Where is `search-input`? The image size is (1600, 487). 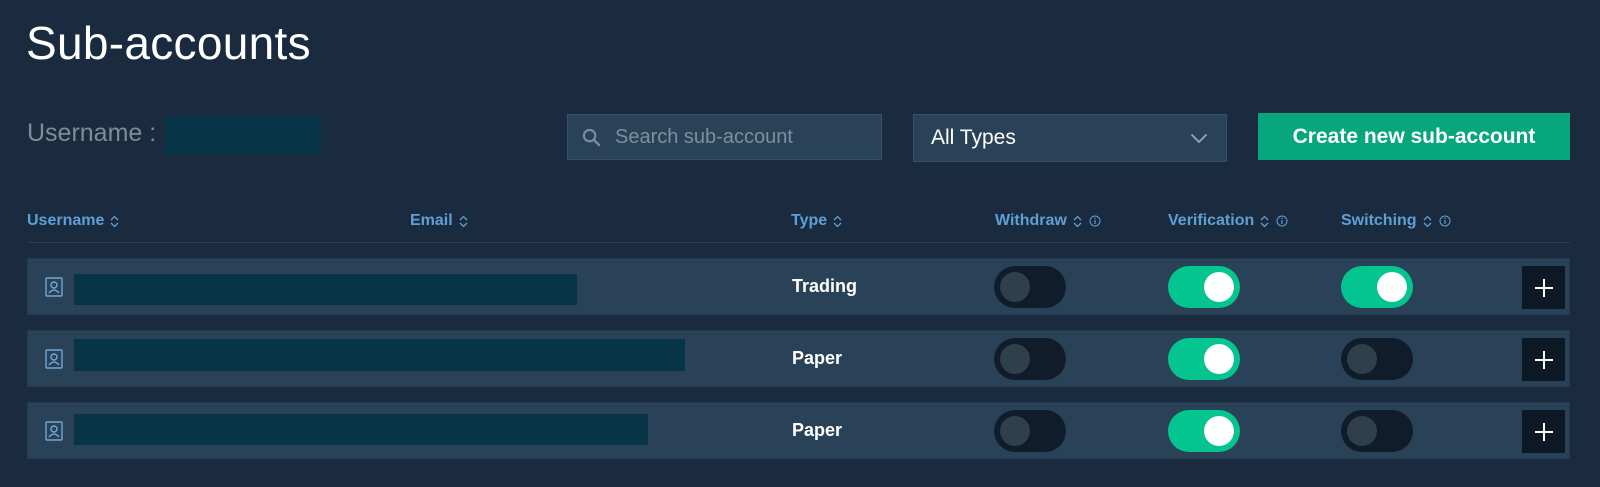
search-input is located at coordinates (740, 137).